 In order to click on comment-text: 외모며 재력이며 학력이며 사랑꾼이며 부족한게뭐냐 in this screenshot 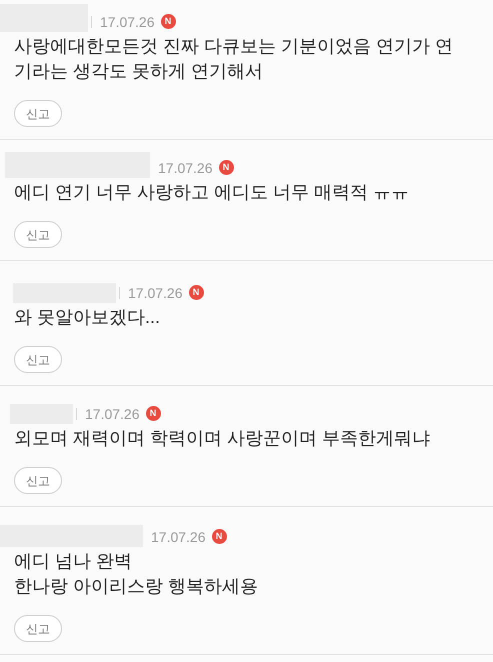, I will do `click(222, 438)`.